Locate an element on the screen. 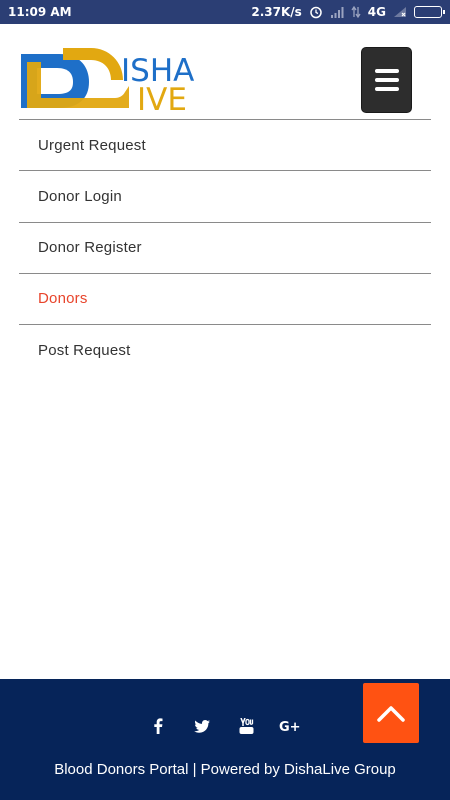 The image size is (450, 800). nav-item-label: Donor Login is located at coordinates (80, 196).